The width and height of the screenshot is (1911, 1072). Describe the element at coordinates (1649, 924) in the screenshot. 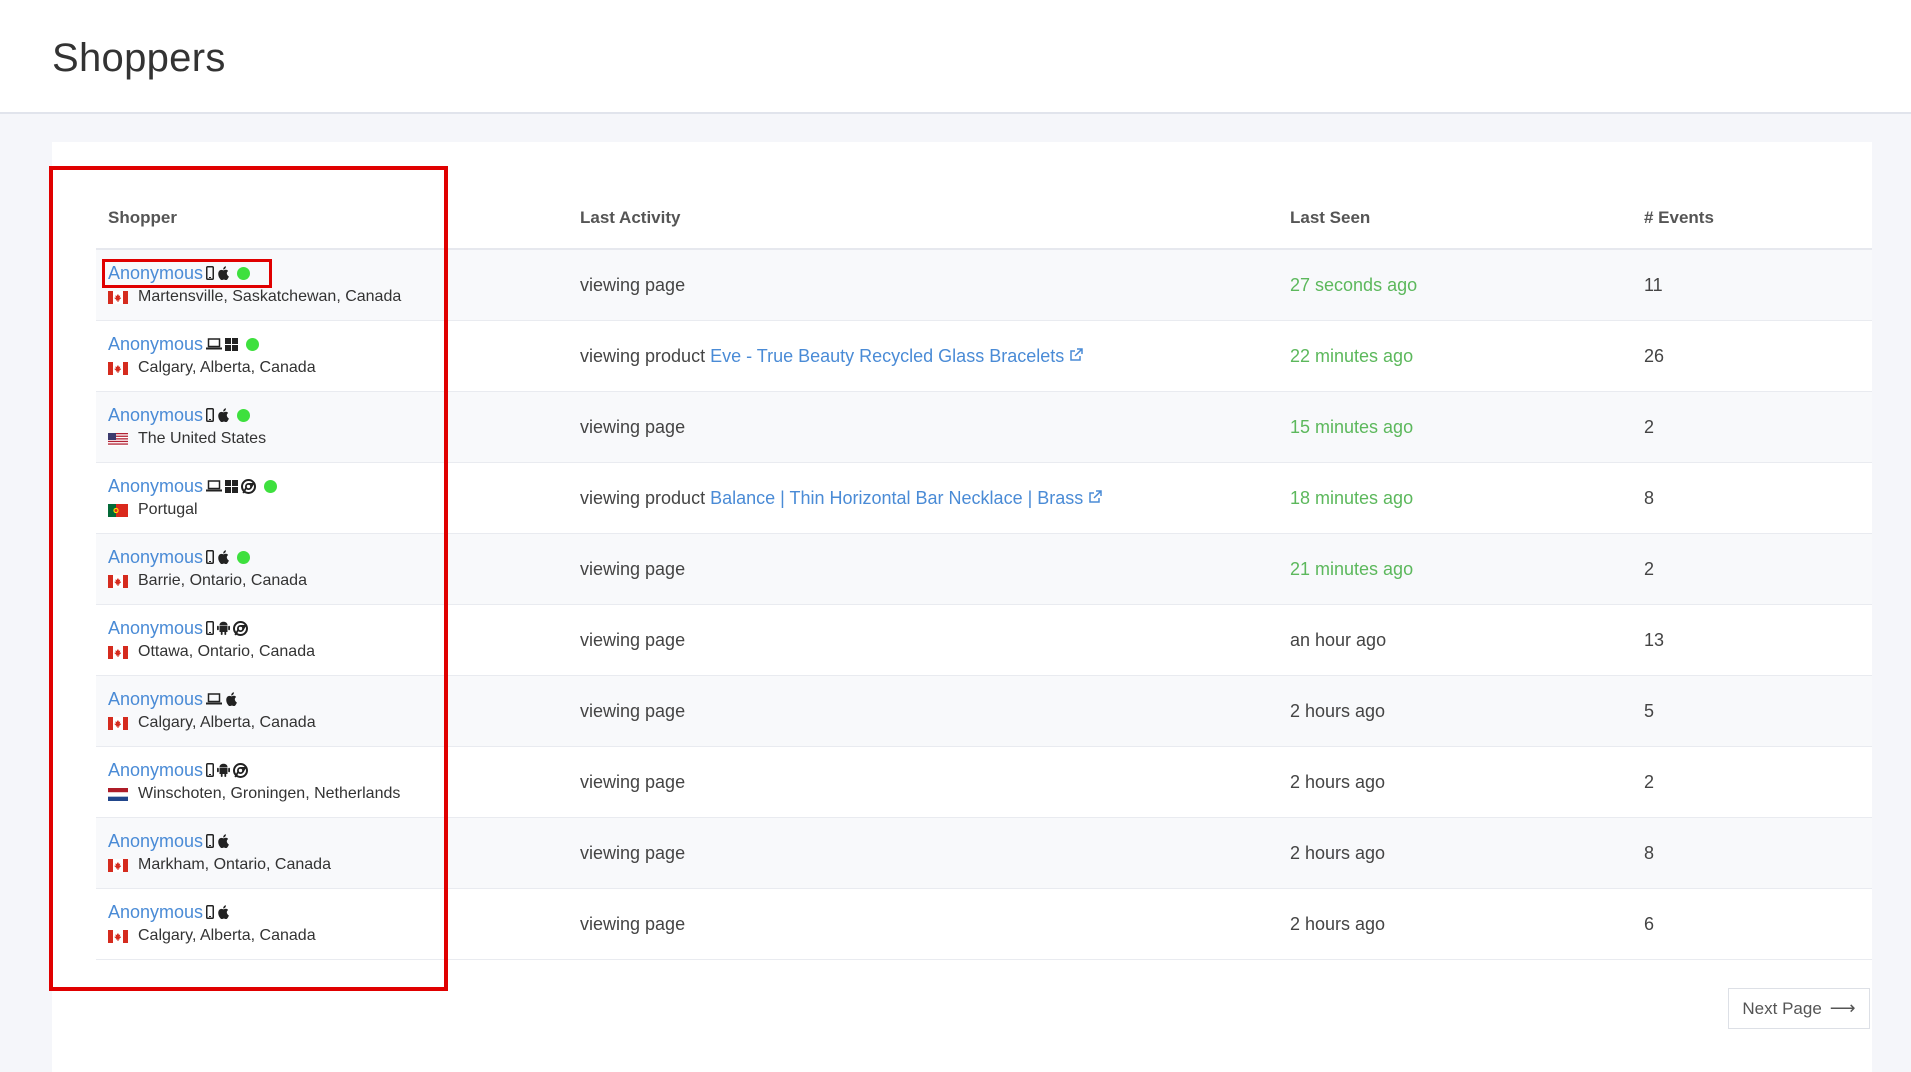

I see `events-count-cell: 6` at that location.